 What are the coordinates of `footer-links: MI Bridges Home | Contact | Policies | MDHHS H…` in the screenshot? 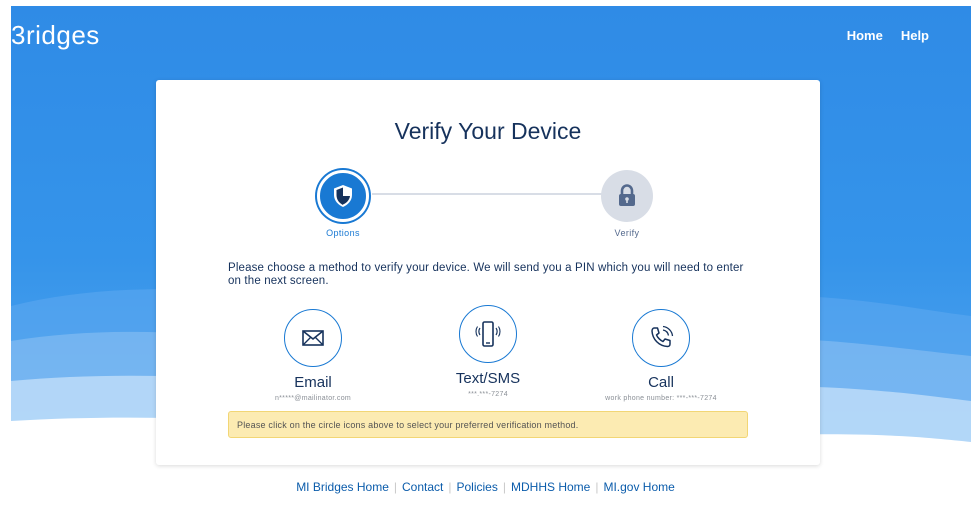 It's located at (485, 487).